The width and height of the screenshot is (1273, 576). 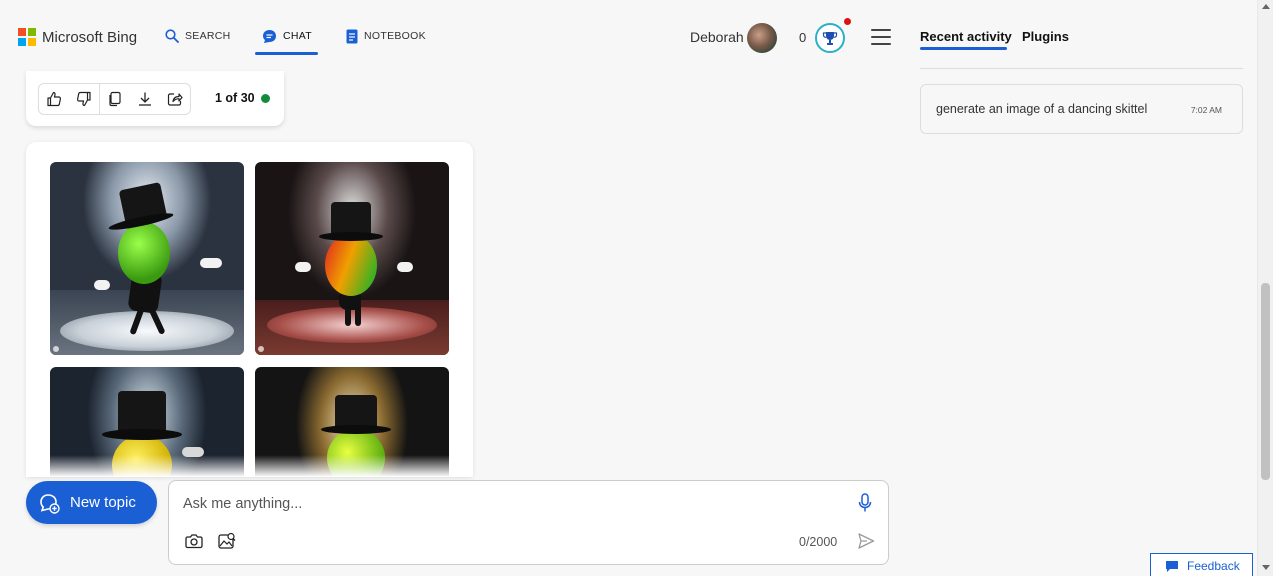 I want to click on tab-search-label: SEARCH, so click(x=208, y=36).